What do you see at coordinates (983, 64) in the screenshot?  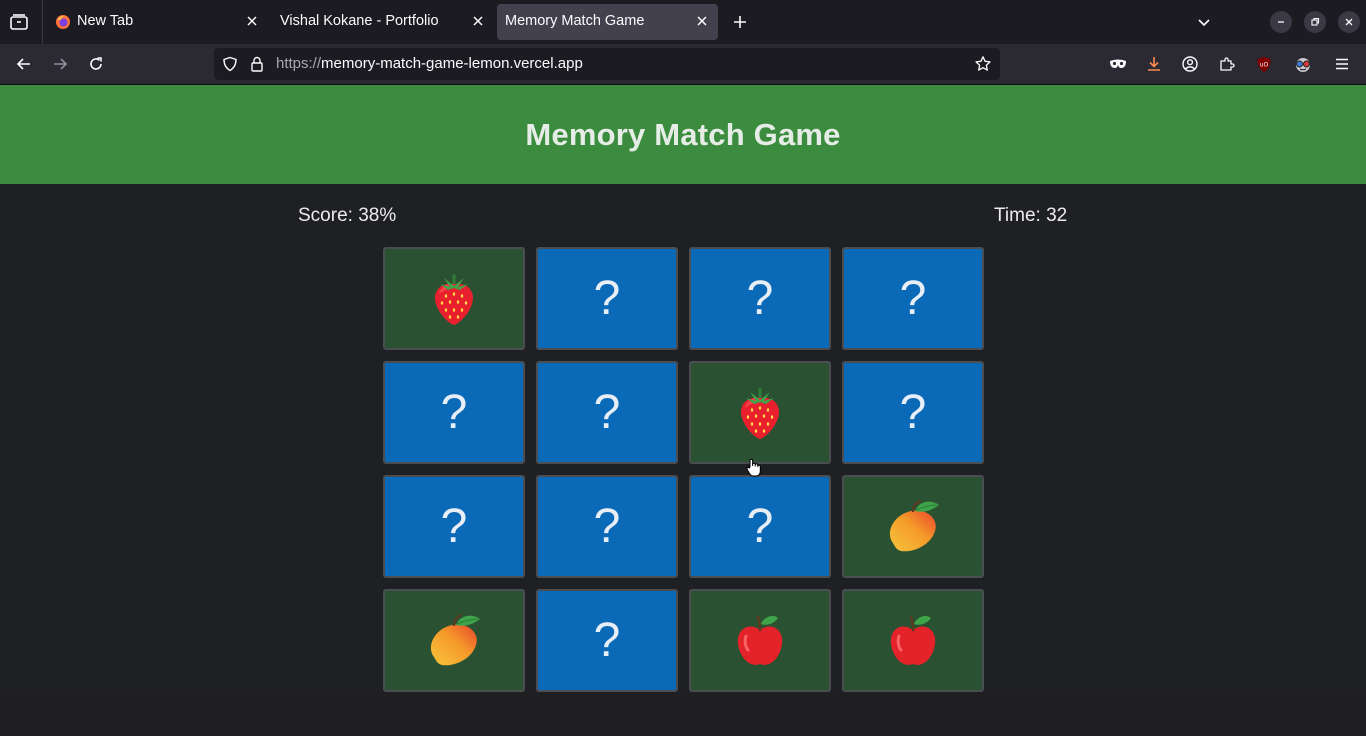 I see `bookmark-star-icon` at bounding box center [983, 64].